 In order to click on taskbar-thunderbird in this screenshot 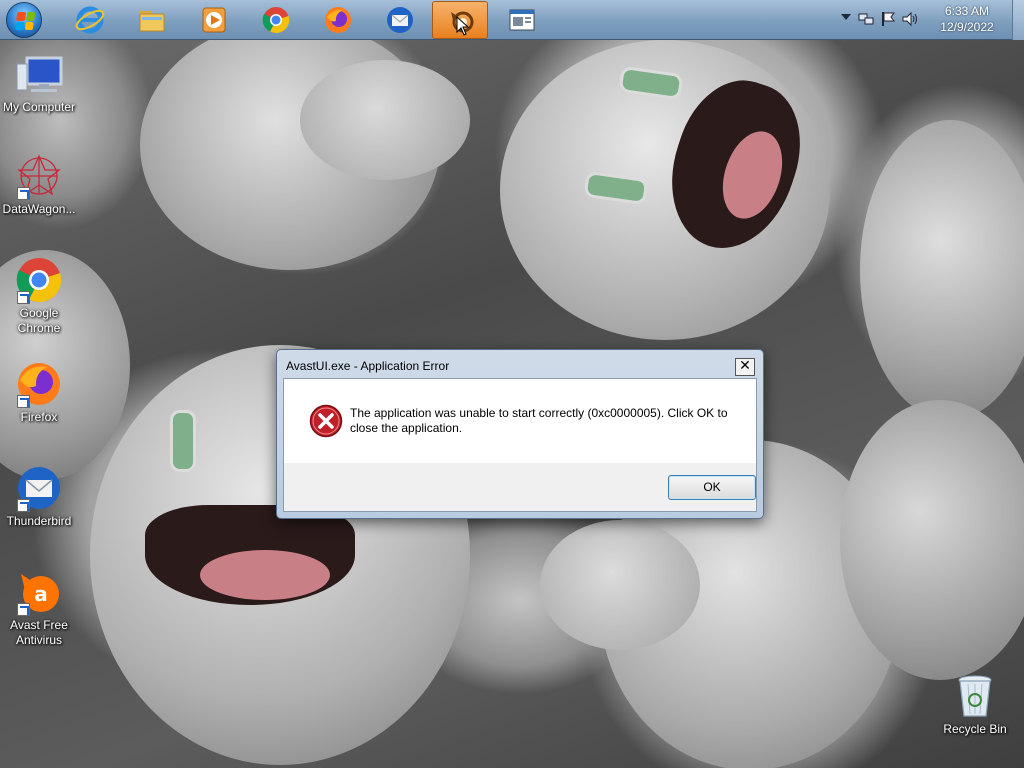, I will do `click(400, 20)`.